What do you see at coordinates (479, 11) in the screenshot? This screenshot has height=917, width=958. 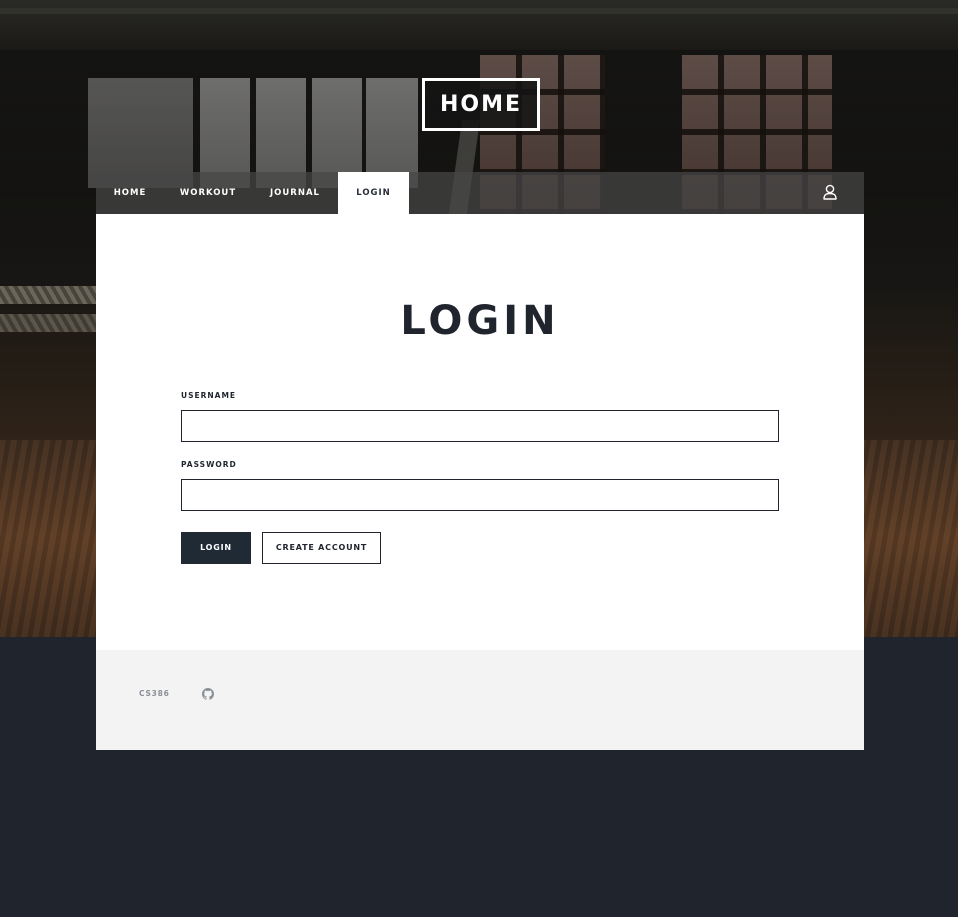 I see `background-beam` at bounding box center [479, 11].